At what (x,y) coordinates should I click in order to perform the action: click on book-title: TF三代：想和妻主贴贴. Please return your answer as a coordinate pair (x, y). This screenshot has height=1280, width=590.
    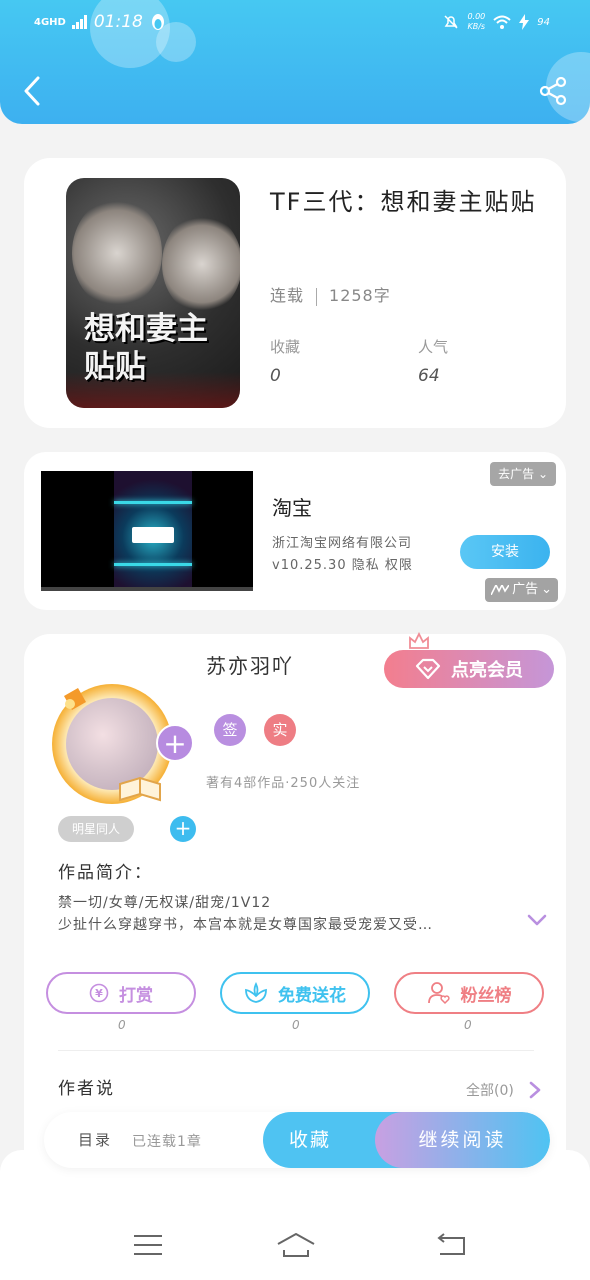
    Looking at the image, I should click on (403, 202).